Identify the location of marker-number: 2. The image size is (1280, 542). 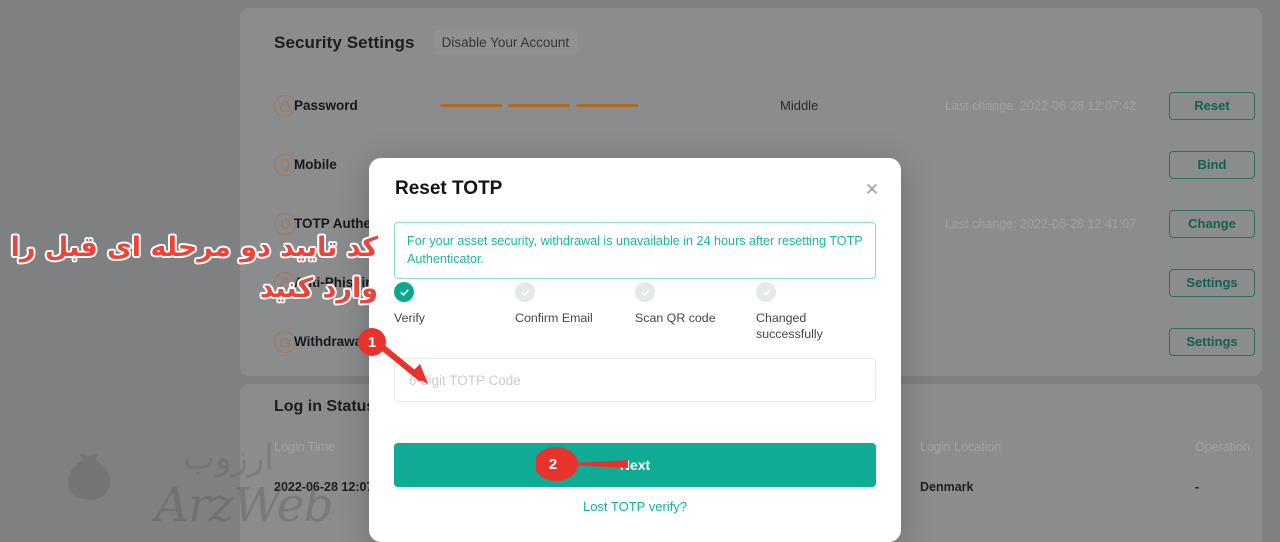
(553, 464).